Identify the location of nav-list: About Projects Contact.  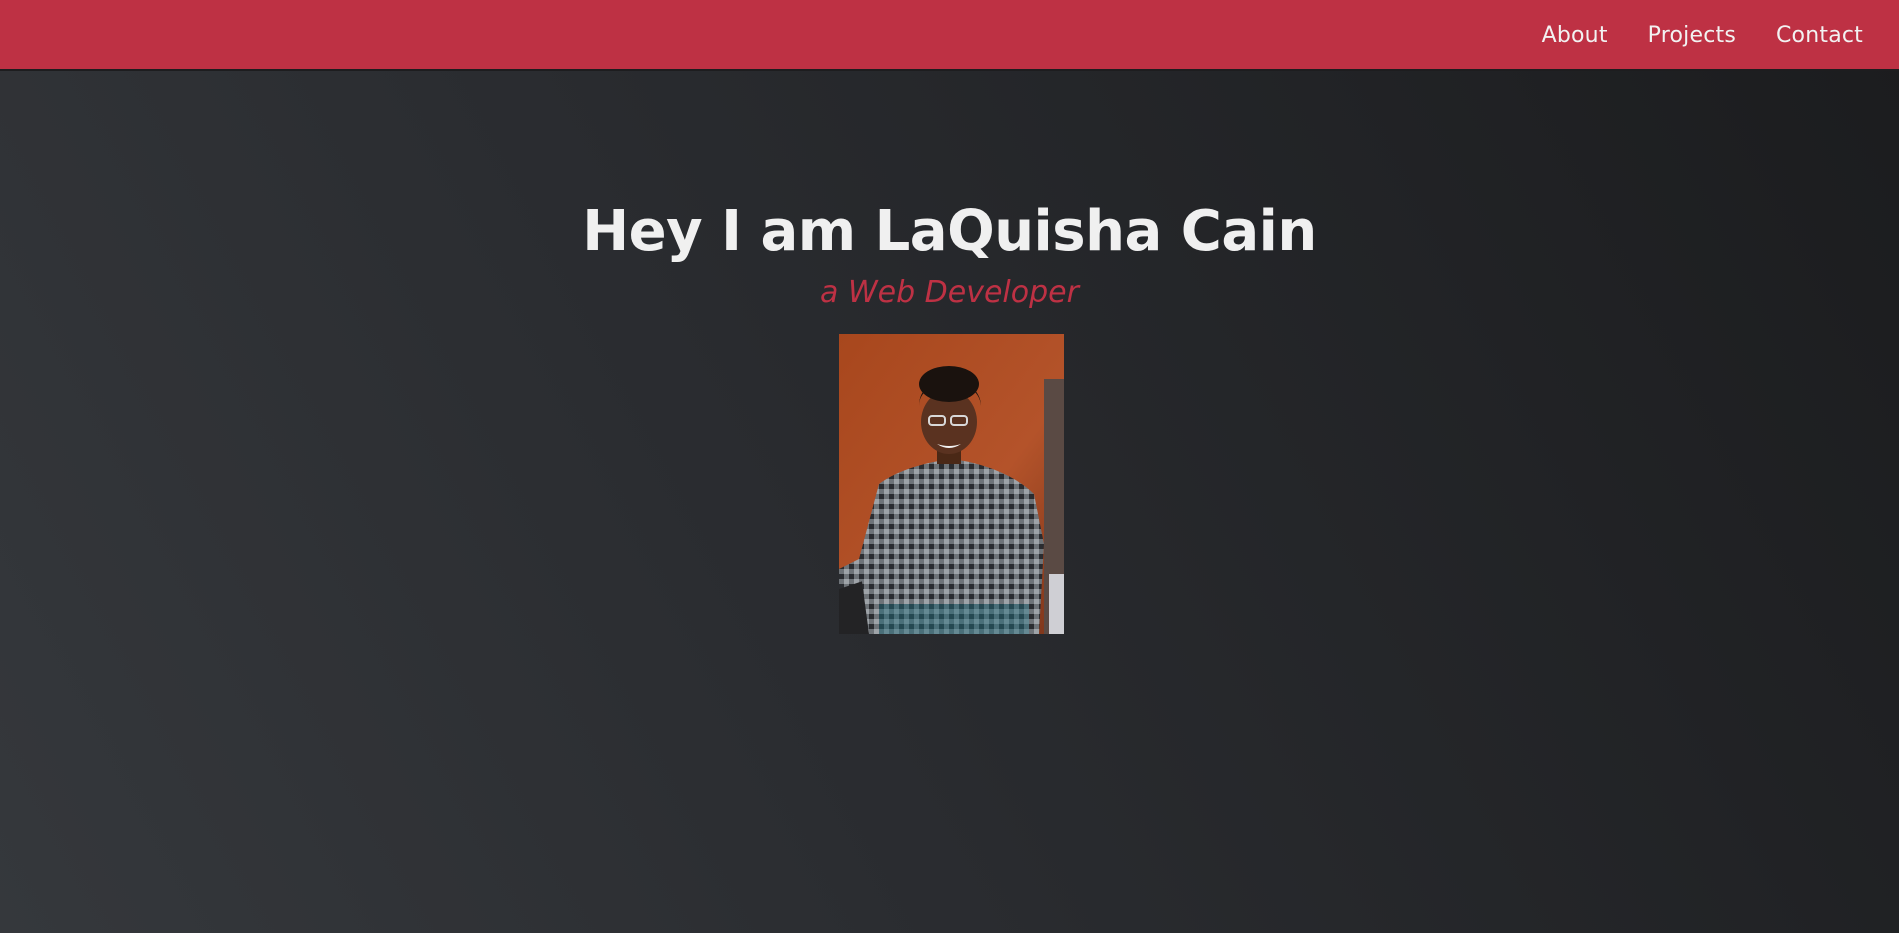
(1682, 35).